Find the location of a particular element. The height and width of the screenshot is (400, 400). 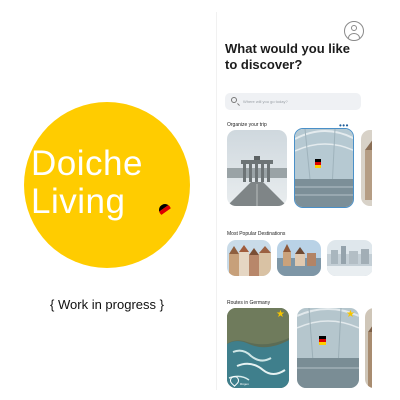

section-title-routes: Routes in Germany is located at coordinates (249, 303).